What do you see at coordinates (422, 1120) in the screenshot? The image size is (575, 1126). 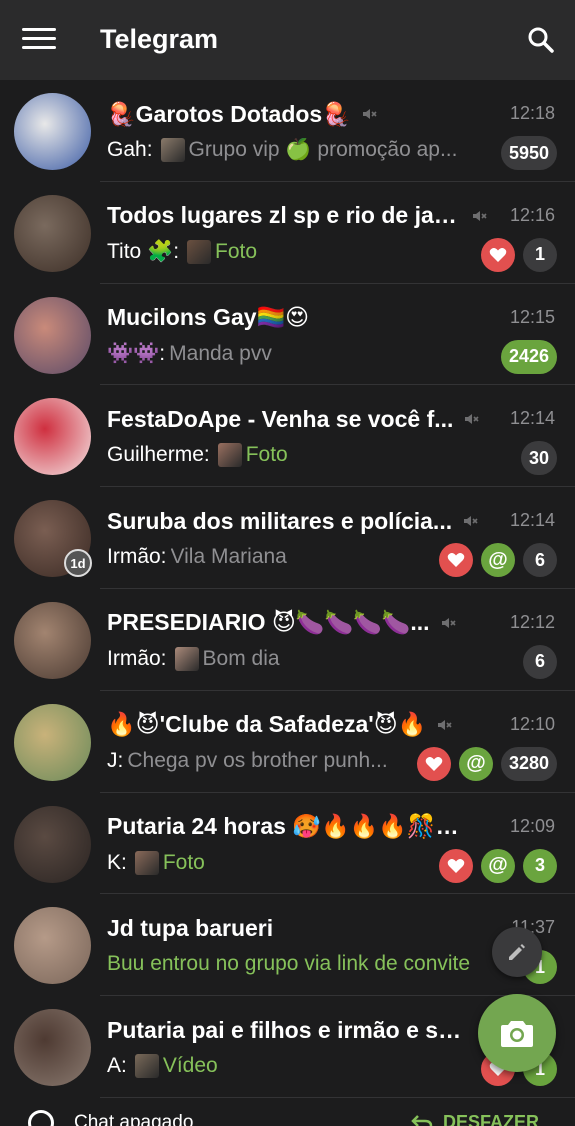 I see `undo-icon` at bounding box center [422, 1120].